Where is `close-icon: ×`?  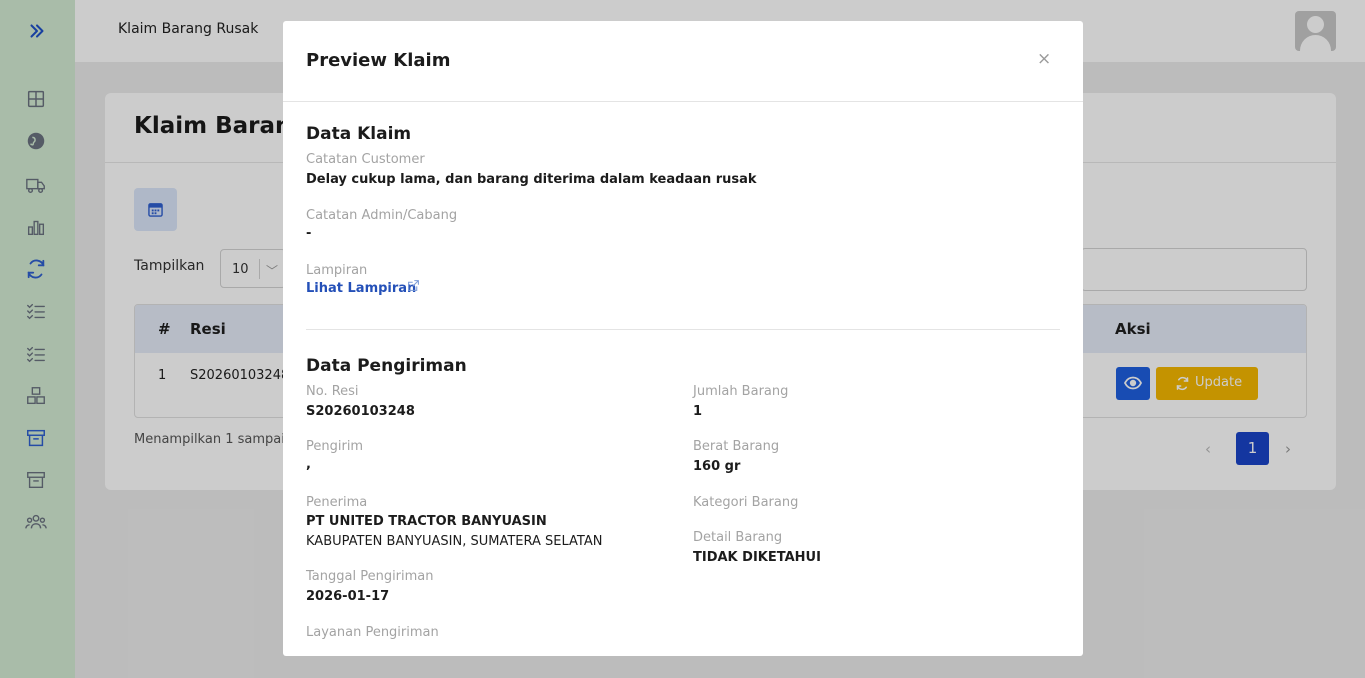 close-icon: × is located at coordinates (1044, 59).